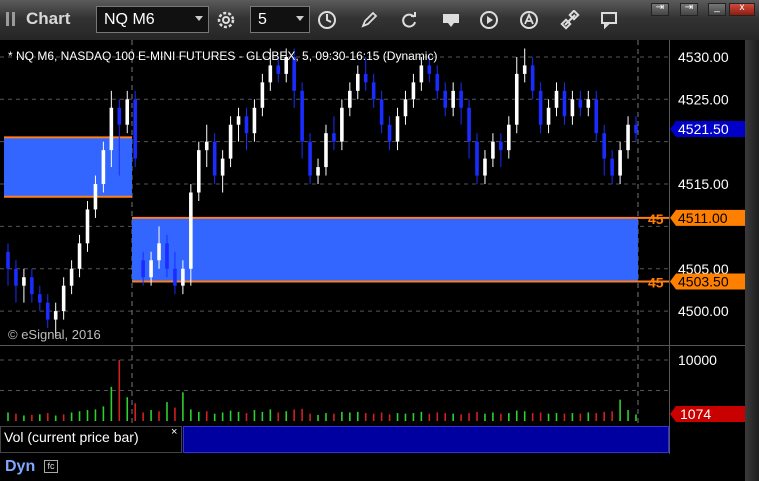 This screenshot has height=481, width=759. Describe the element at coordinates (703, 57) in the screenshot. I see `price-axis-label: 4530.00` at that location.